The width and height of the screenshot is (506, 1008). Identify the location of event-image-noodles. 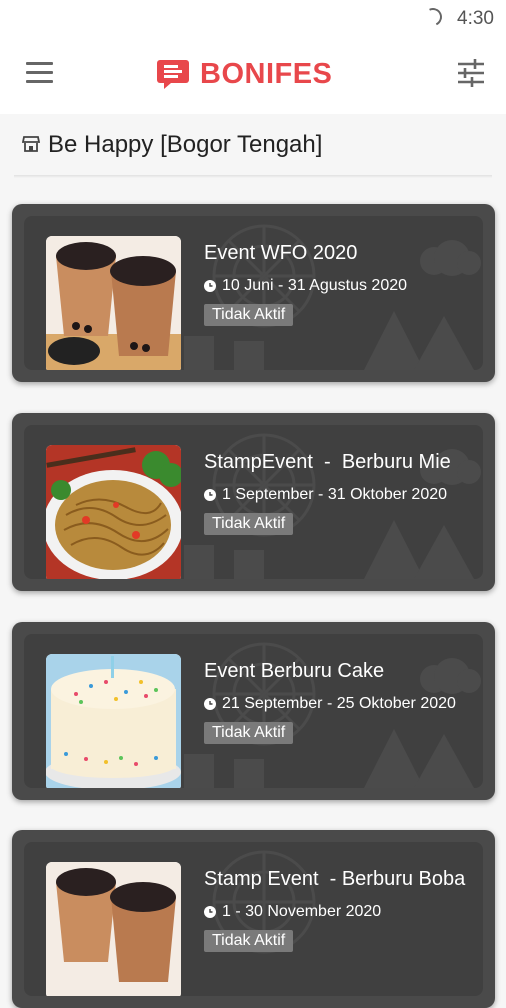
(113, 512).